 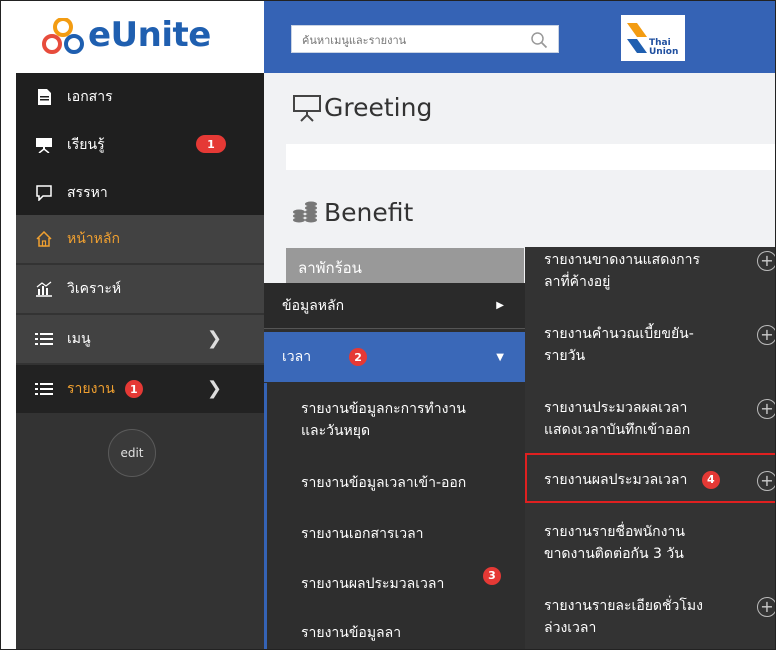 I want to click on benefit-section-title: Benefit, so click(x=352, y=212).